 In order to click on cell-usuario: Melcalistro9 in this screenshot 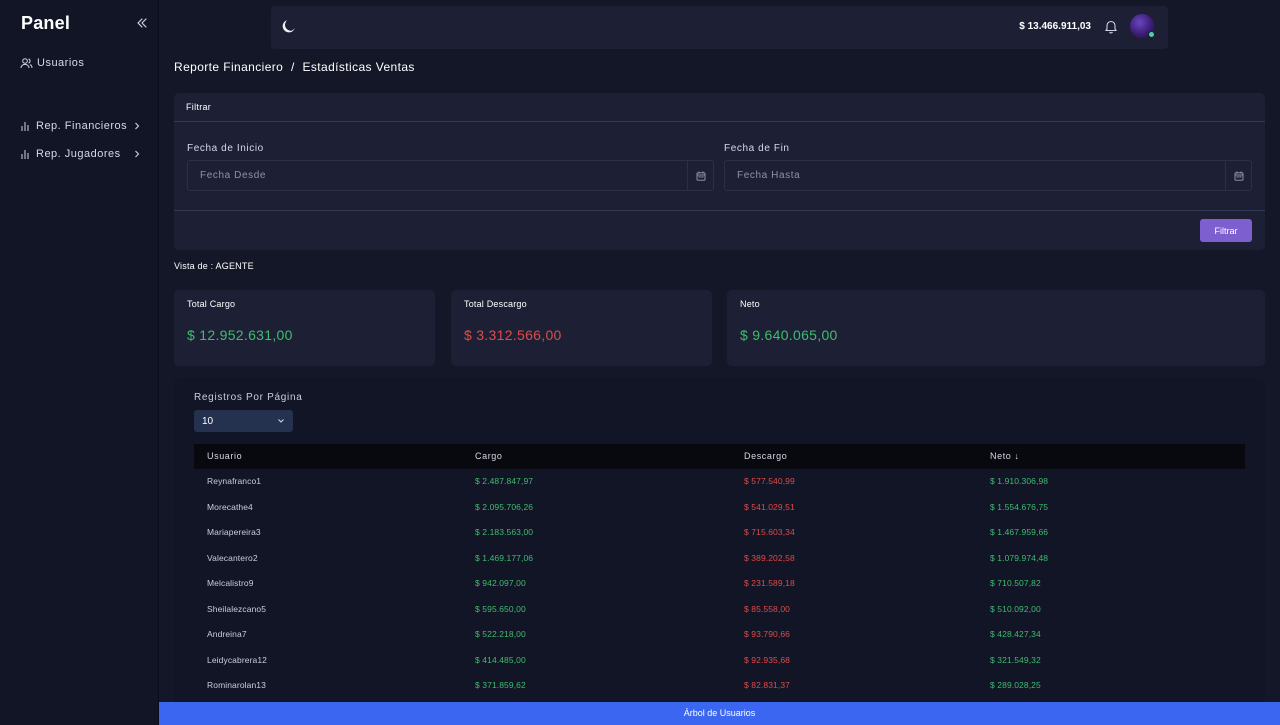, I will do `click(230, 583)`.